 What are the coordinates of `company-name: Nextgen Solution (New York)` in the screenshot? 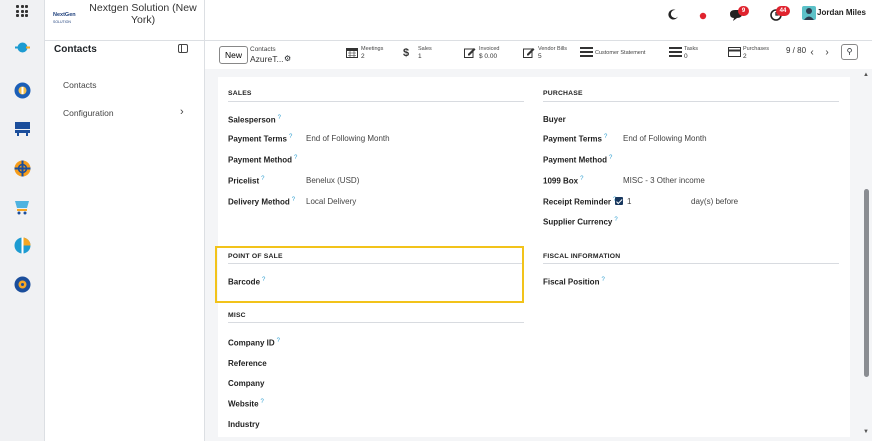 It's located at (143, 14).